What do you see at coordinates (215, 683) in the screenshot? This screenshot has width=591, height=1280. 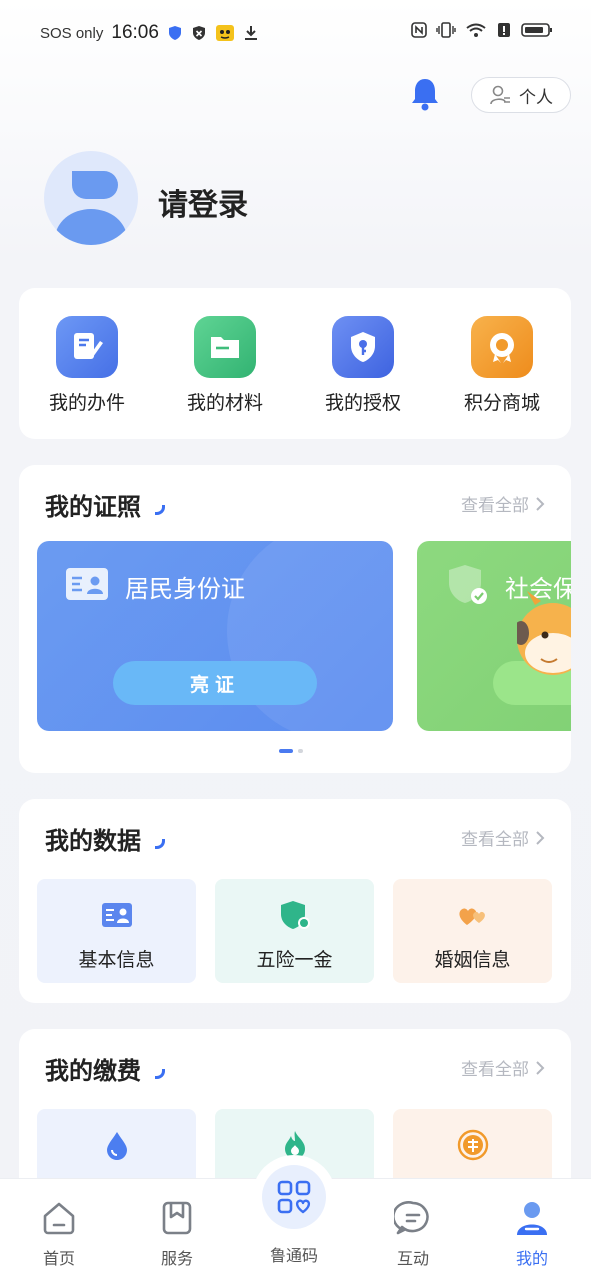 I see `show-license-button: 亮证` at bounding box center [215, 683].